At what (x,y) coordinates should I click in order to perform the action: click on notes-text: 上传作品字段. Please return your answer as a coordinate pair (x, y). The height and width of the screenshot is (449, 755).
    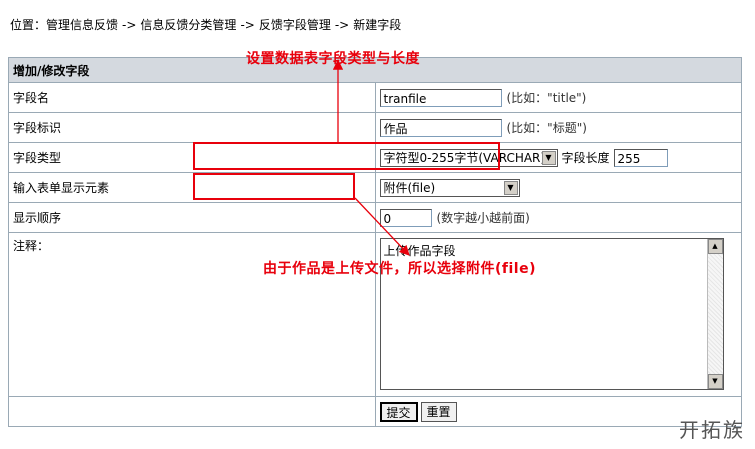
    Looking at the image, I should click on (419, 251).